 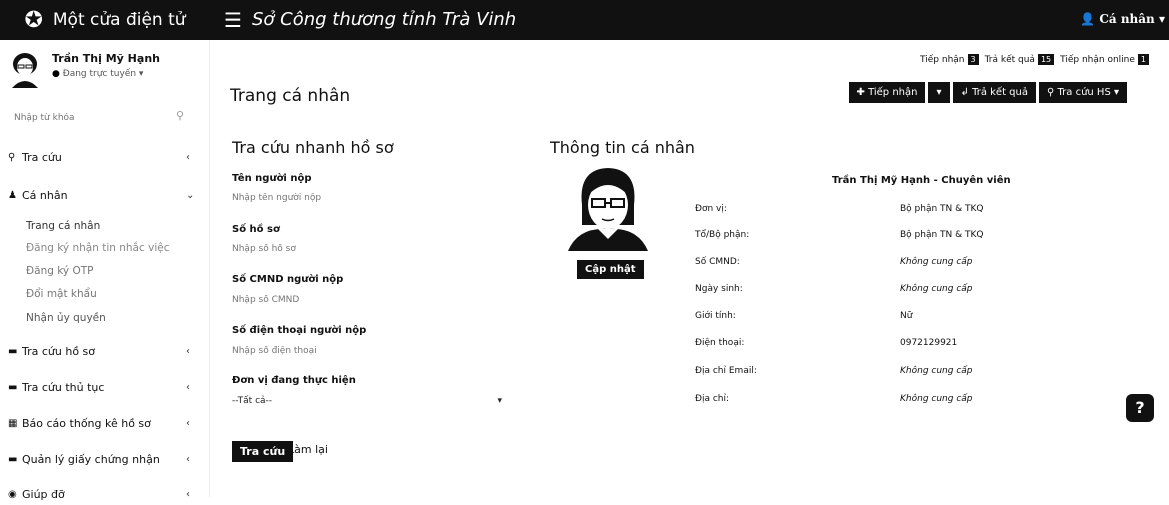 I want to click on user-menu: 👤 Cá nhân ▾, so click(x=1122, y=19).